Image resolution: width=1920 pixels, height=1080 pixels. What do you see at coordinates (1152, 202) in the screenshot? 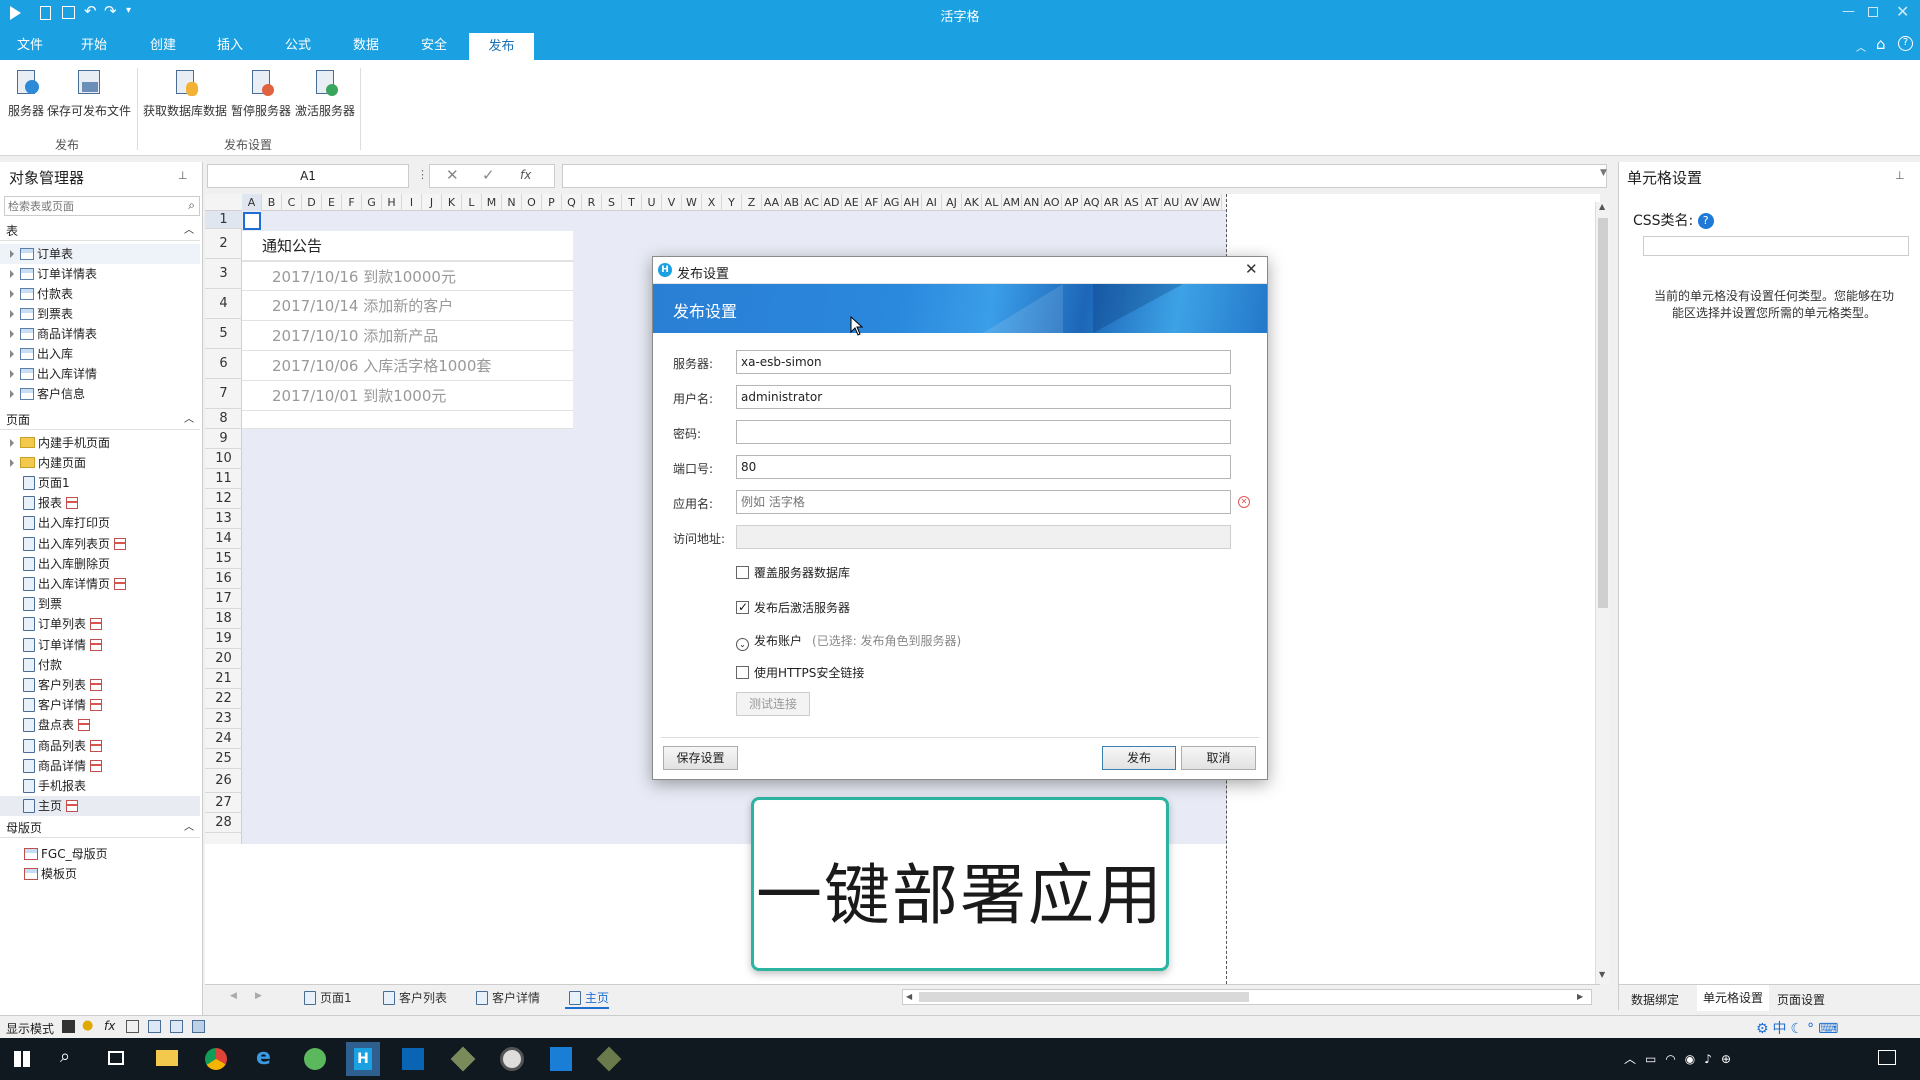
I see `column-header: AT` at bounding box center [1152, 202].